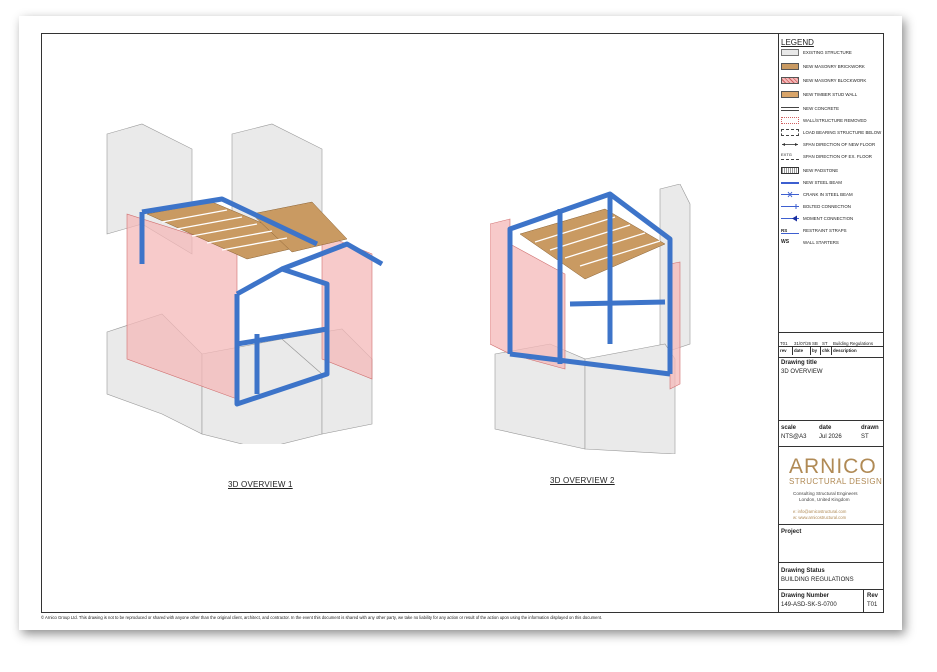 Image resolution: width=937 pixels, height=672 pixels. I want to click on restraint-straps-swatch: RS, so click(790, 230).